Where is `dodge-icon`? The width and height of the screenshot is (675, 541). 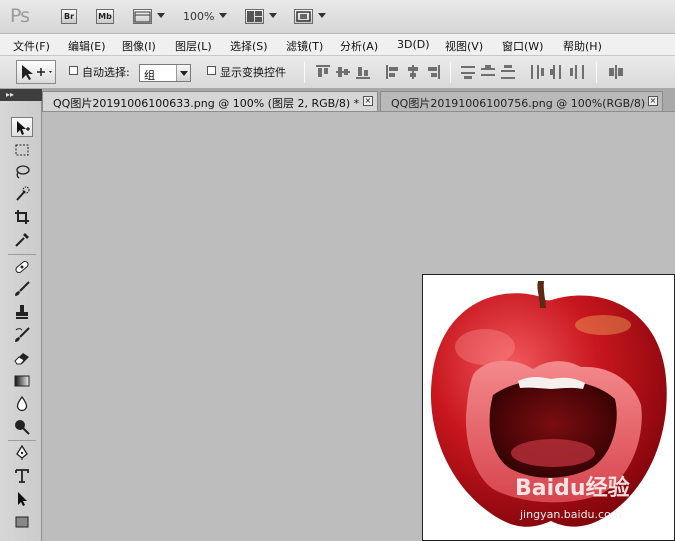 dodge-icon is located at coordinates (22, 427).